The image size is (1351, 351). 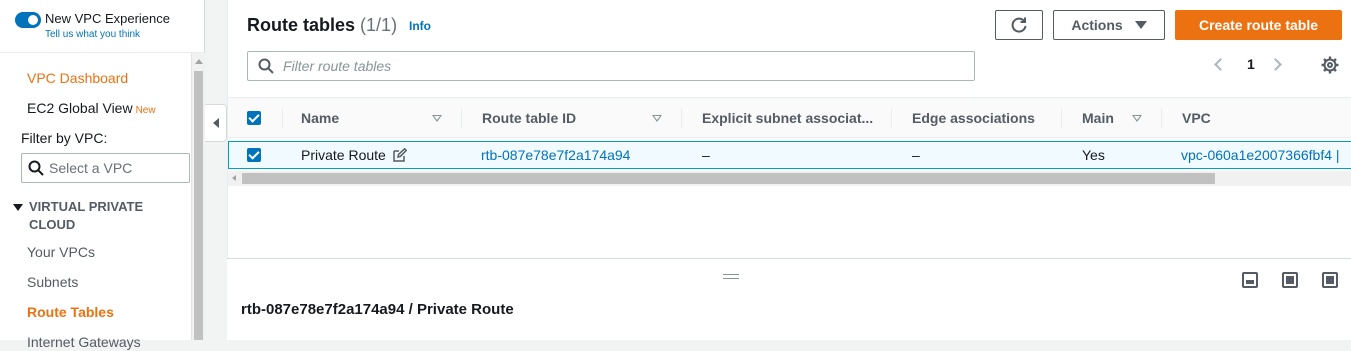 I want to click on sidebar-item-internet-gateways: Internet Gateways, so click(x=84, y=342).